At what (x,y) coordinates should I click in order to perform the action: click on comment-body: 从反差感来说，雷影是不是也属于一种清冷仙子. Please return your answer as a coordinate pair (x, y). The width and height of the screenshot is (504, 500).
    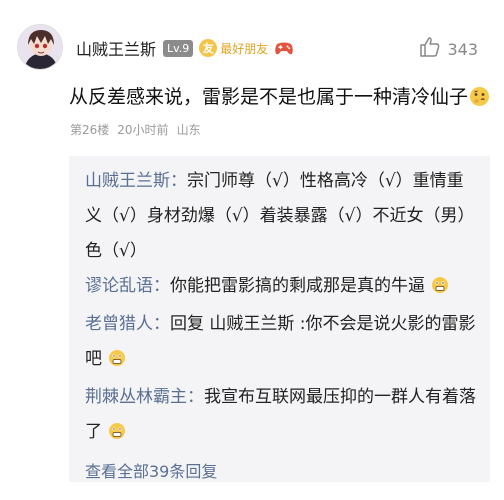
    Looking at the image, I should click on (279, 99).